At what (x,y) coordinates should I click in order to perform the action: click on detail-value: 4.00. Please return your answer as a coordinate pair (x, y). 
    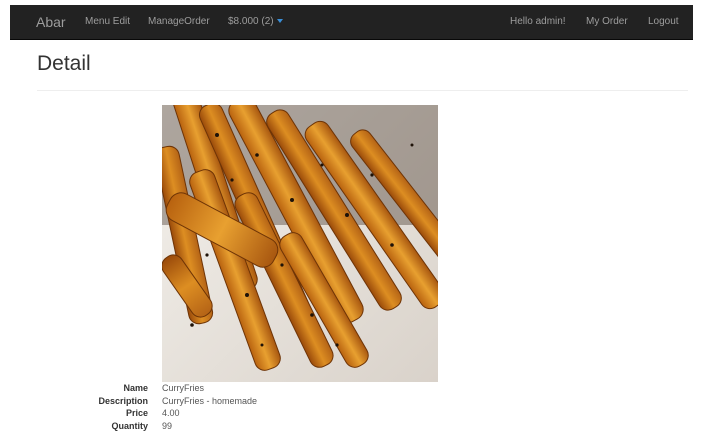
    Looking at the image, I should click on (171, 413).